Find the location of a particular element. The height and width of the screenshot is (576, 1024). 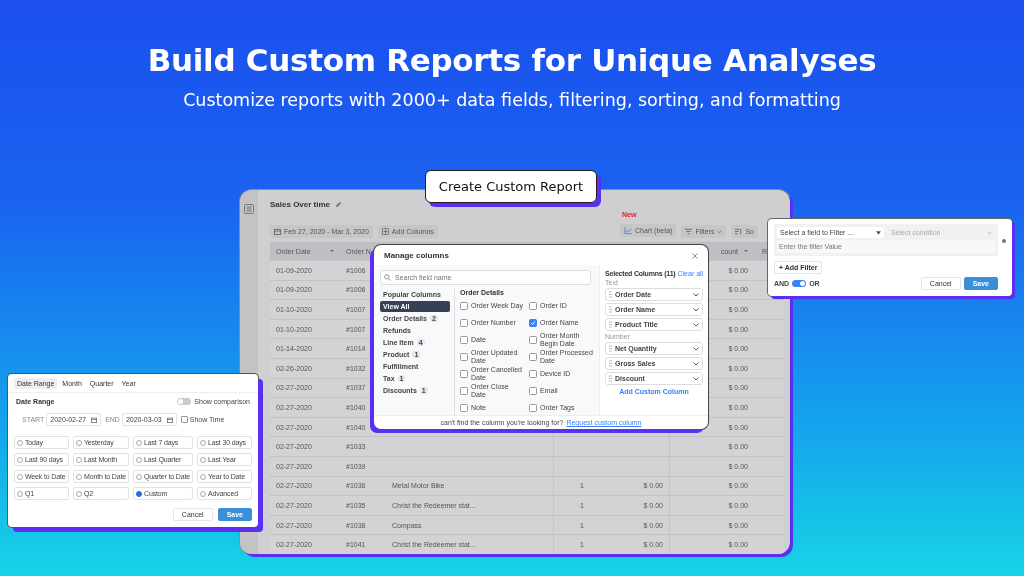

pencil-icon is located at coordinates (339, 204).